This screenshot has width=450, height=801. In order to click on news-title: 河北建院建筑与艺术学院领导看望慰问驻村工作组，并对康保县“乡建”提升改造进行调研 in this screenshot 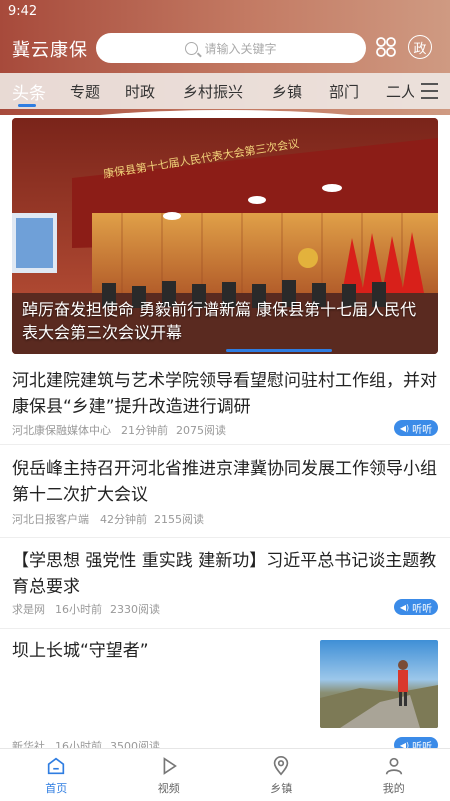, I will do `click(225, 394)`.